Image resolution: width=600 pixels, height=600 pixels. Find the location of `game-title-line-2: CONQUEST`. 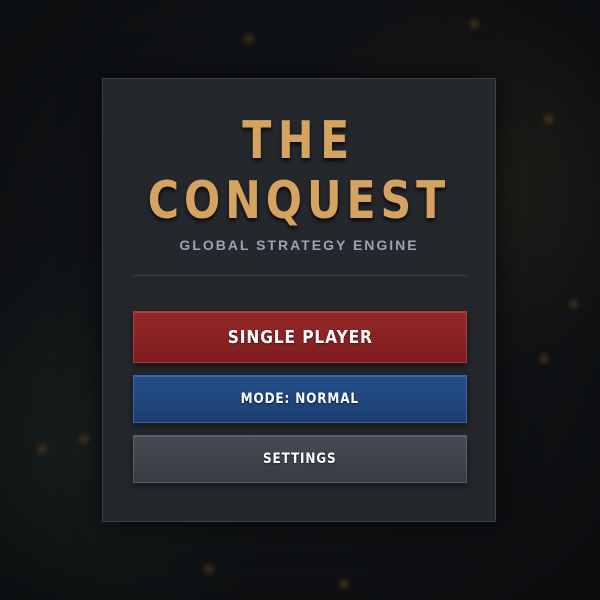

game-title-line-2: CONQUEST is located at coordinates (299, 201).